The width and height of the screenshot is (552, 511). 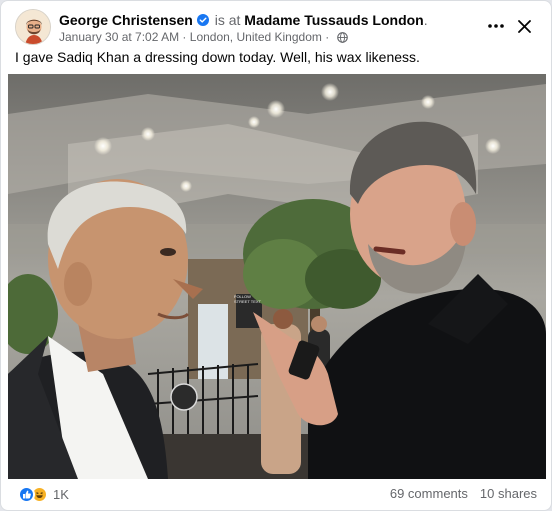 I want to click on more-icon, so click(x=496, y=26).